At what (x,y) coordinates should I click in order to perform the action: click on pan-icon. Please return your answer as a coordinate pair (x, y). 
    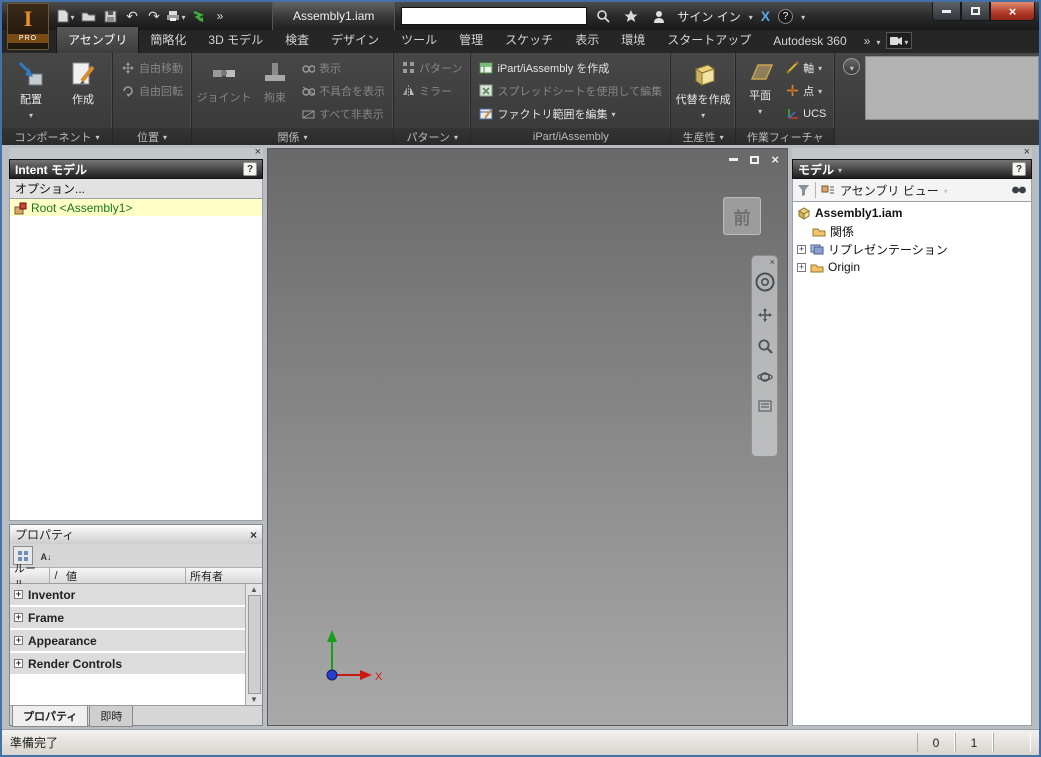
    Looking at the image, I should click on (765, 315).